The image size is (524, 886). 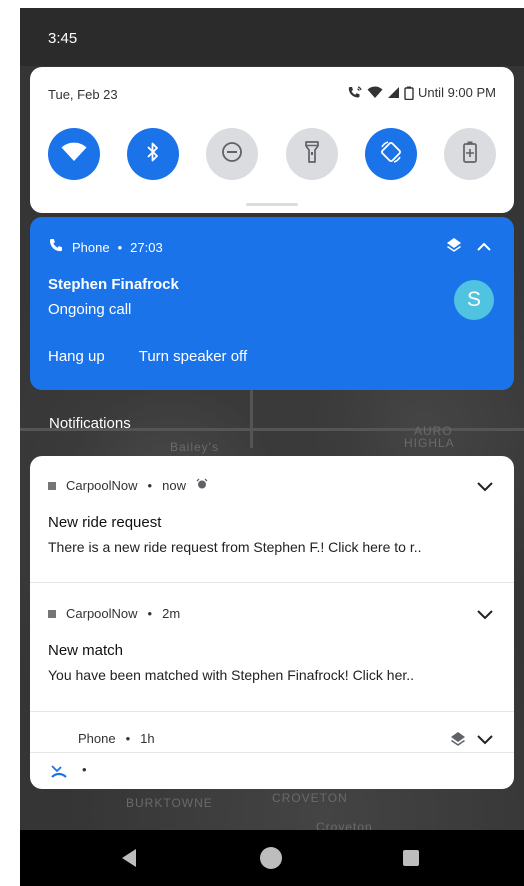 I want to click on notification-header: CarpoolNow • now, so click(x=128, y=485).